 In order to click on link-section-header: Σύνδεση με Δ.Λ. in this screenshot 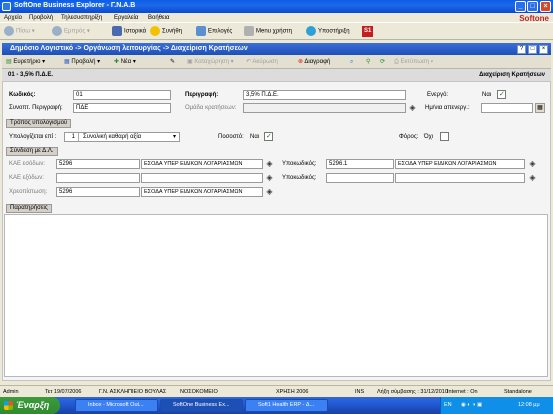, I will do `click(32, 151)`.